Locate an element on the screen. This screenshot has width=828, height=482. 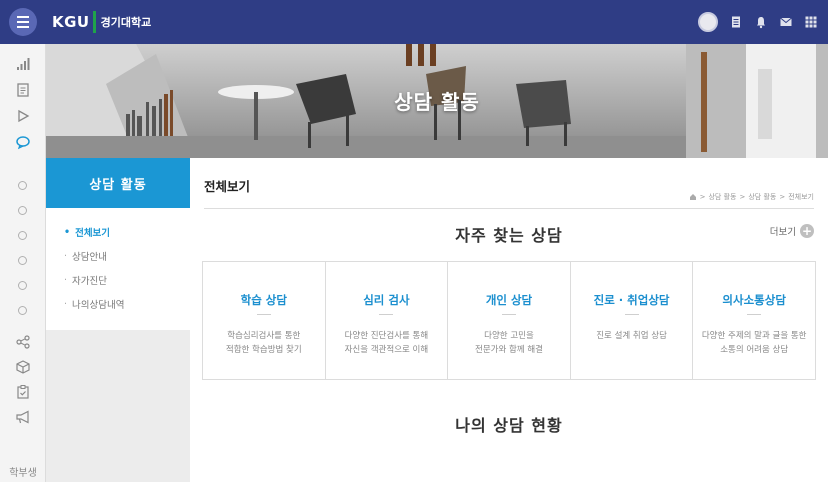
card-title: 개인 상담 is located at coordinates (509, 300).